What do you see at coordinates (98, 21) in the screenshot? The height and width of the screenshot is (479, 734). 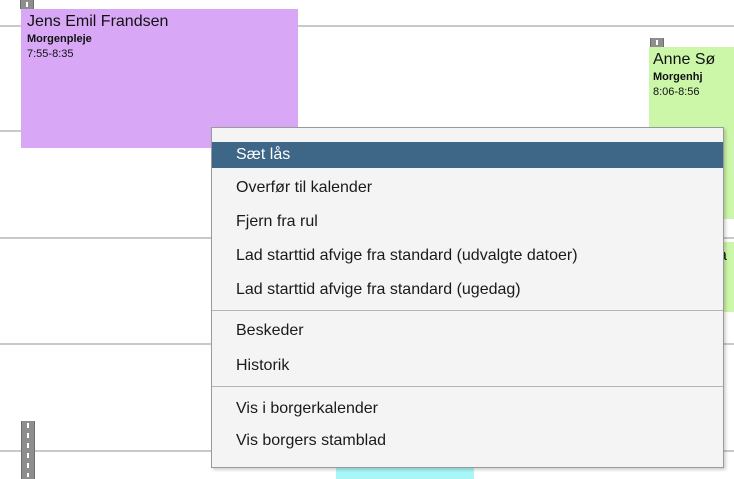 I see `event-patient-name: Jens Emil Frandsen` at bounding box center [98, 21].